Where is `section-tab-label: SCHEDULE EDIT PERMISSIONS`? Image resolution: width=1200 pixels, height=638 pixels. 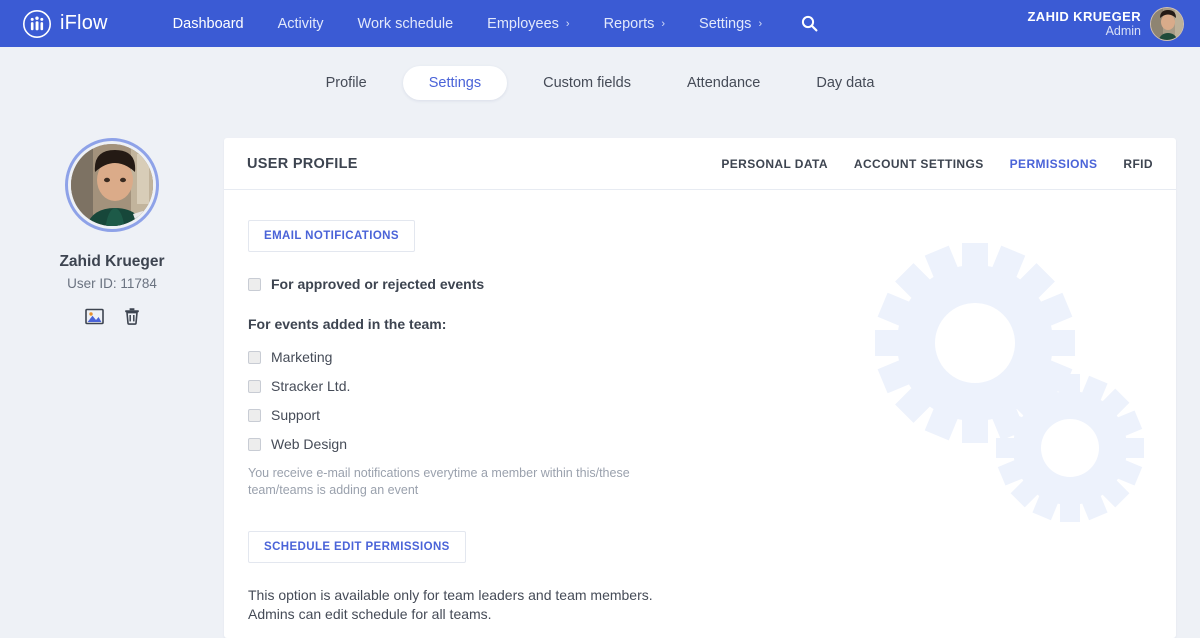 section-tab-label: SCHEDULE EDIT PERMISSIONS is located at coordinates (357, 547).